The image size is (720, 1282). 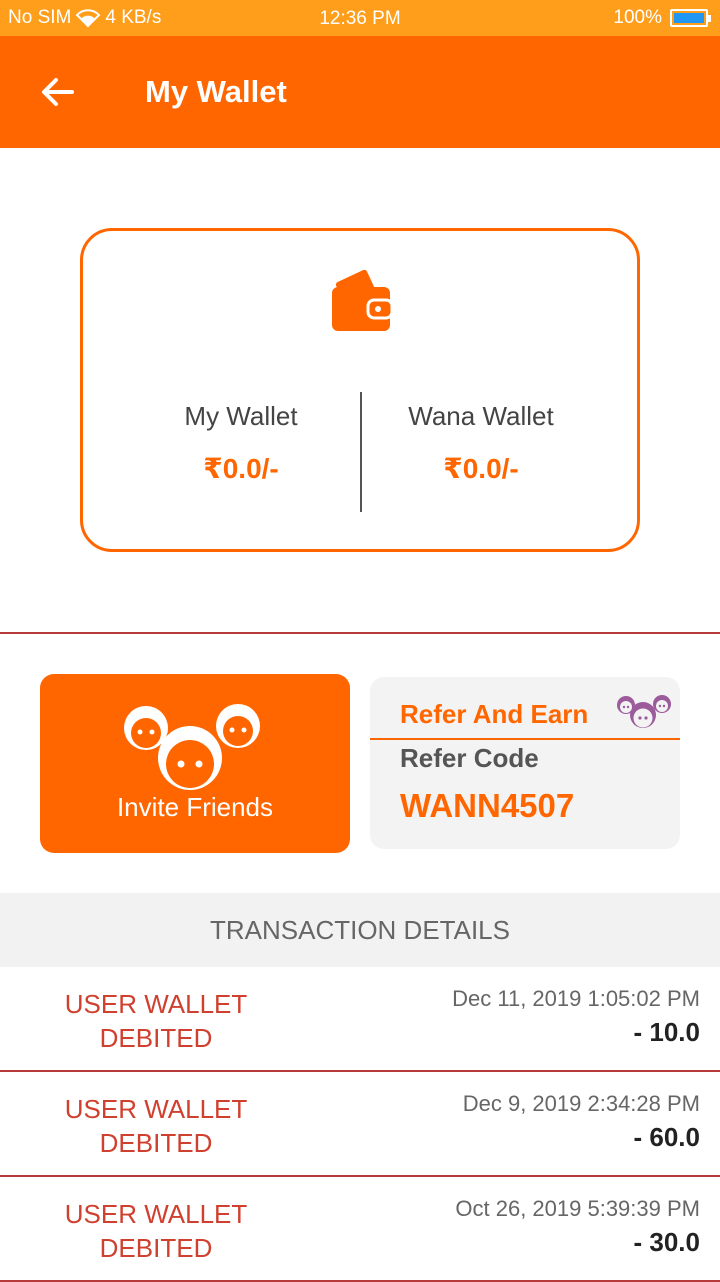 What do you see at coordinates (195, 807) in the screenshot?
I see `invite-friends-label: Invite Friends` at bounding box center [195, 807].